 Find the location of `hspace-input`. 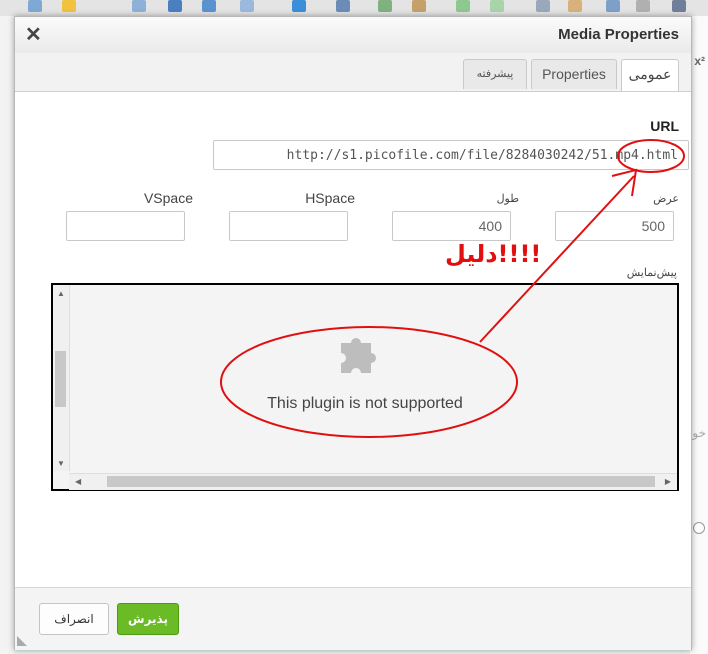

hspace-input is located at coordinates (288, 226).